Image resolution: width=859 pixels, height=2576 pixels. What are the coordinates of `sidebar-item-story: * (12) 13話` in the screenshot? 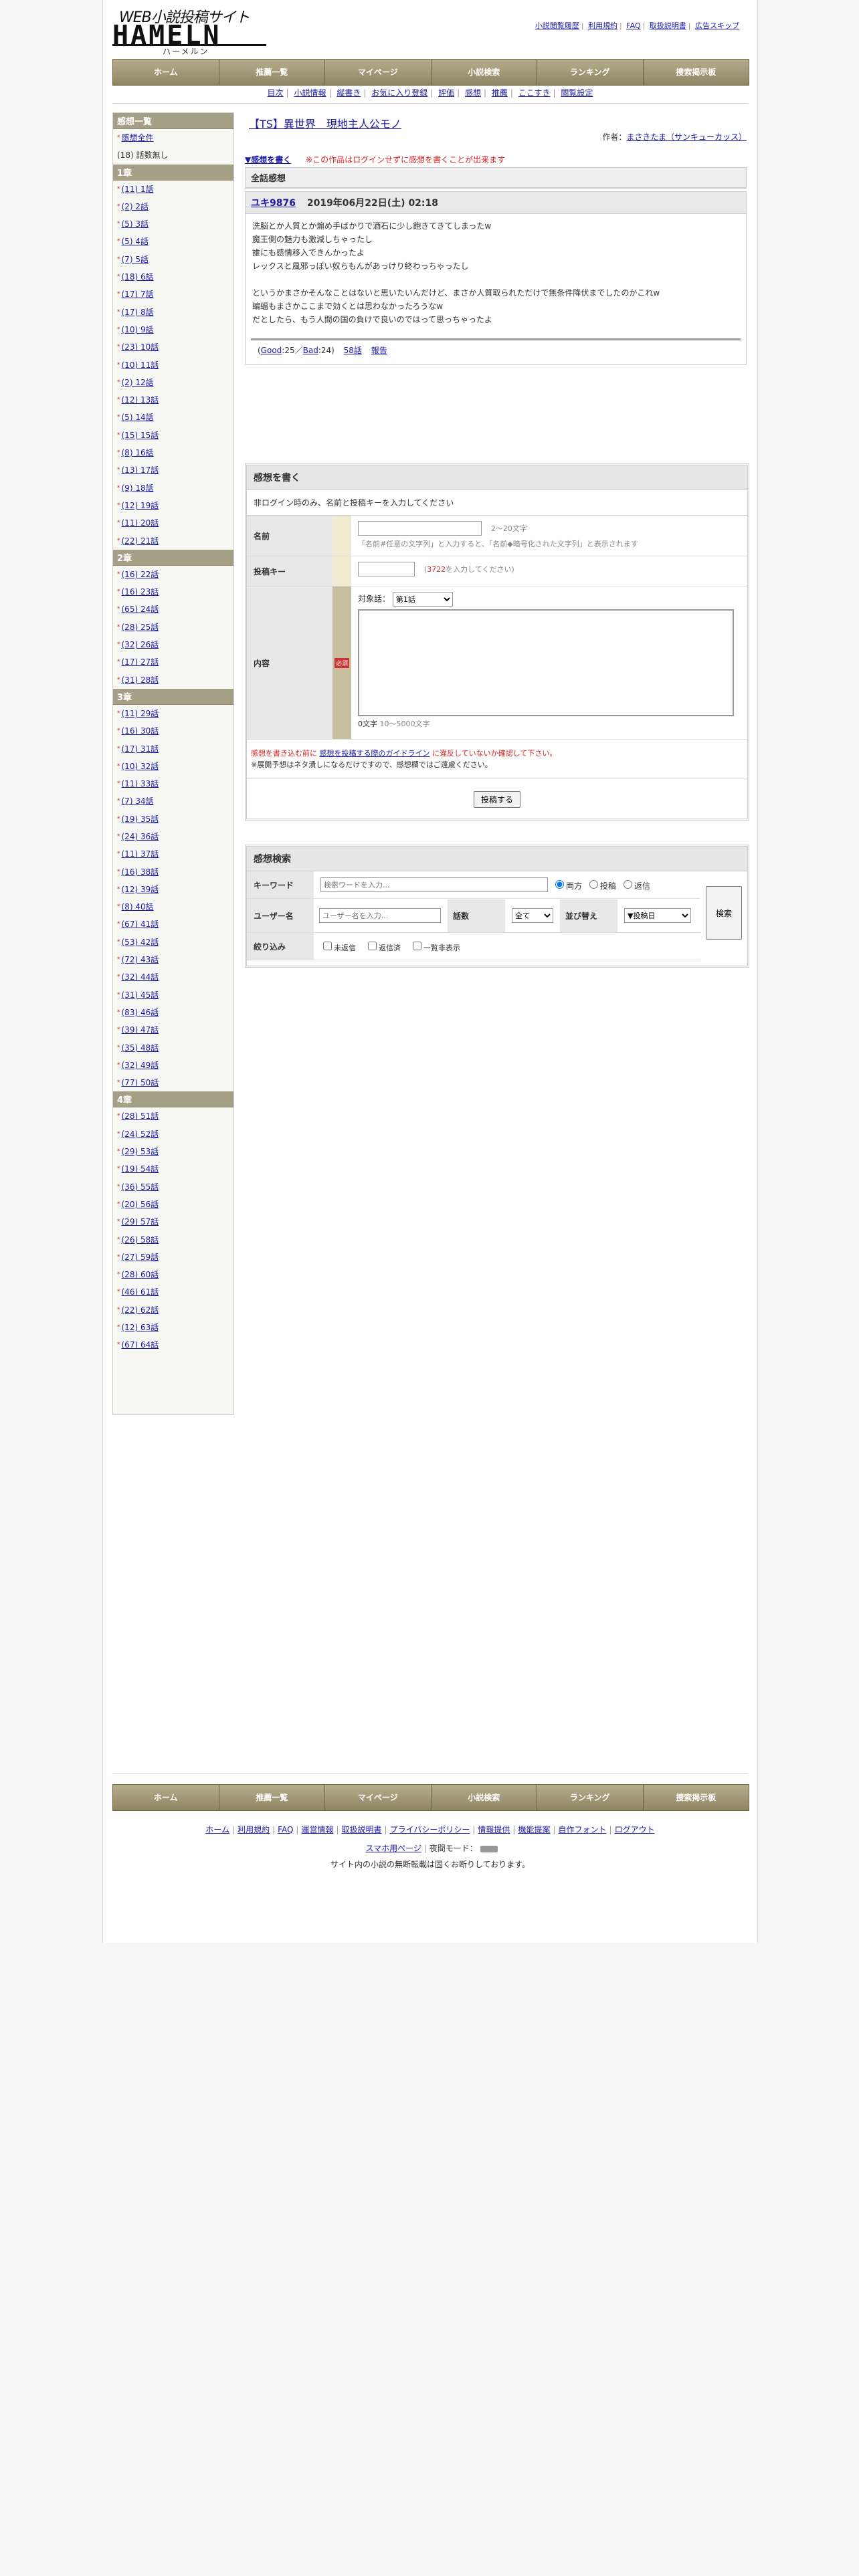 It's located at (173, 400).